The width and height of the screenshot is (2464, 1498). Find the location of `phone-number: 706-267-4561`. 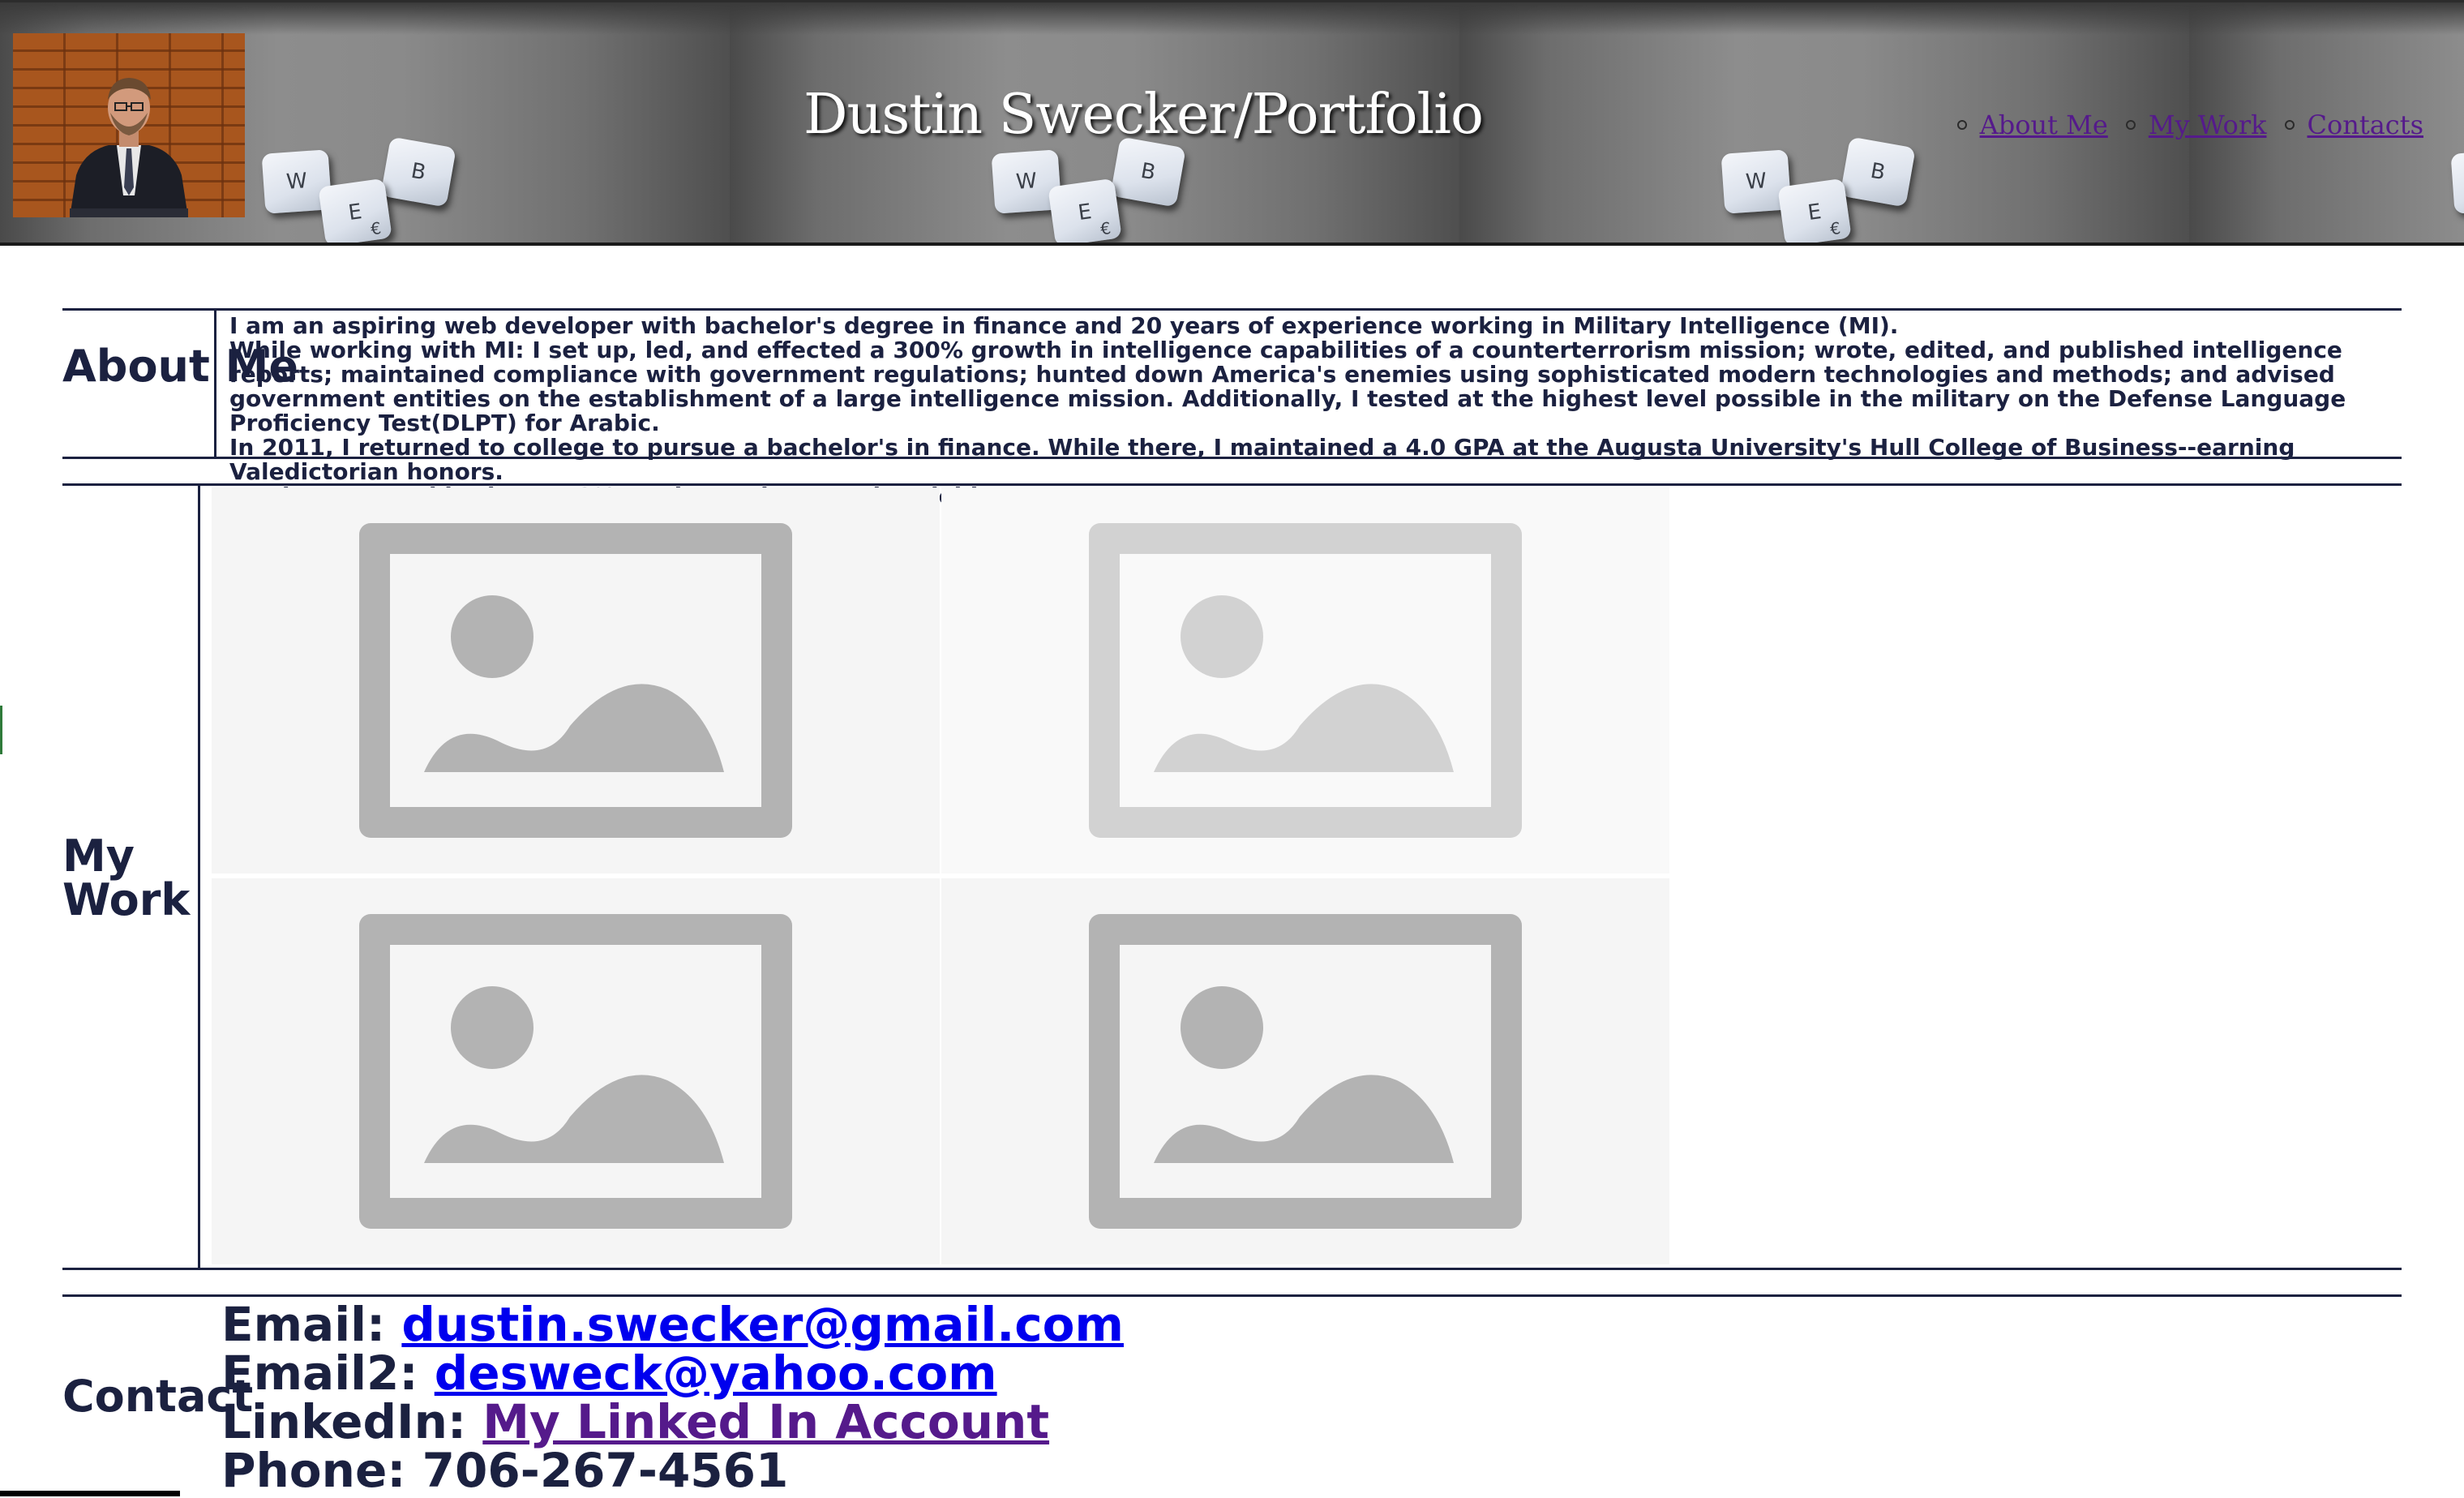

phone-number: 706-267-4561 is located at coordinates (605, 1470).